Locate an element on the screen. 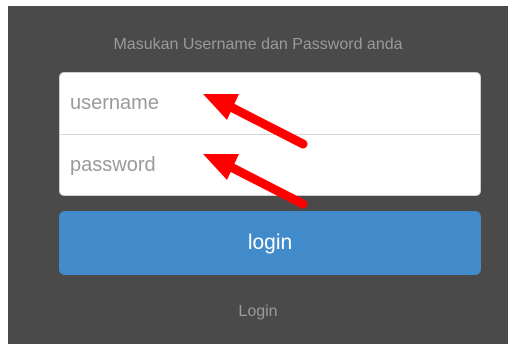 The image size is (515, 351). username-input is located at coordinates (270, 103).